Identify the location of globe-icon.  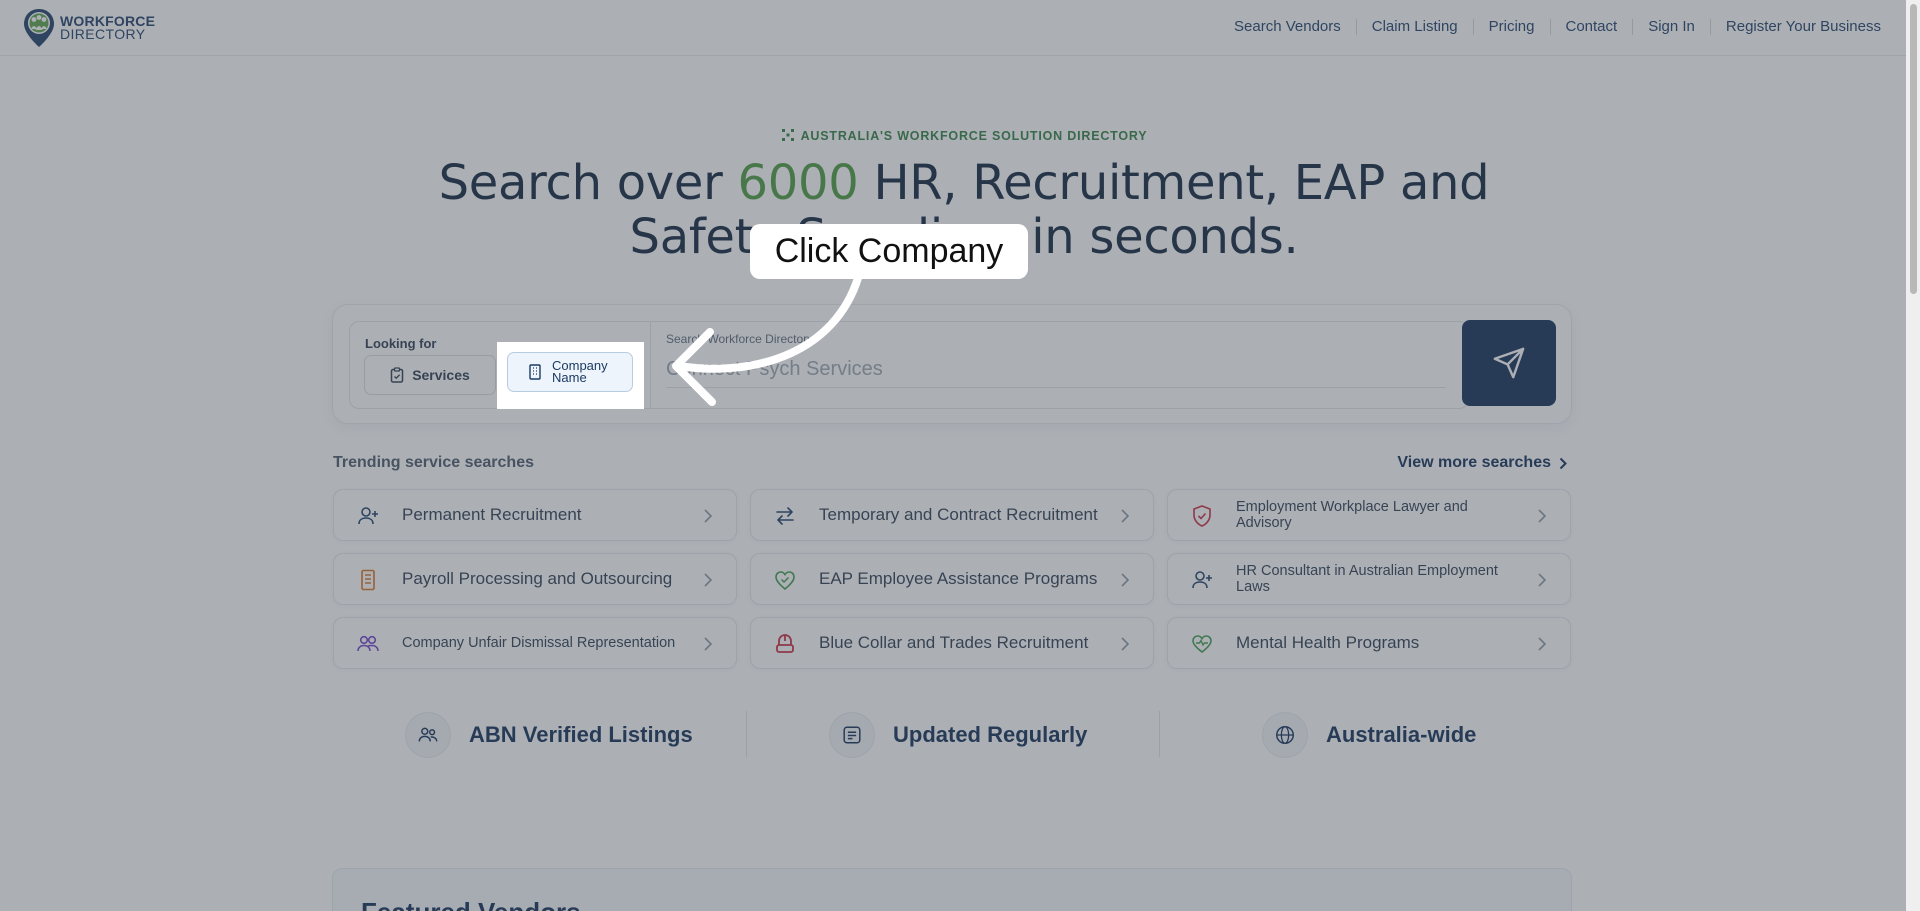
(1285, 735).